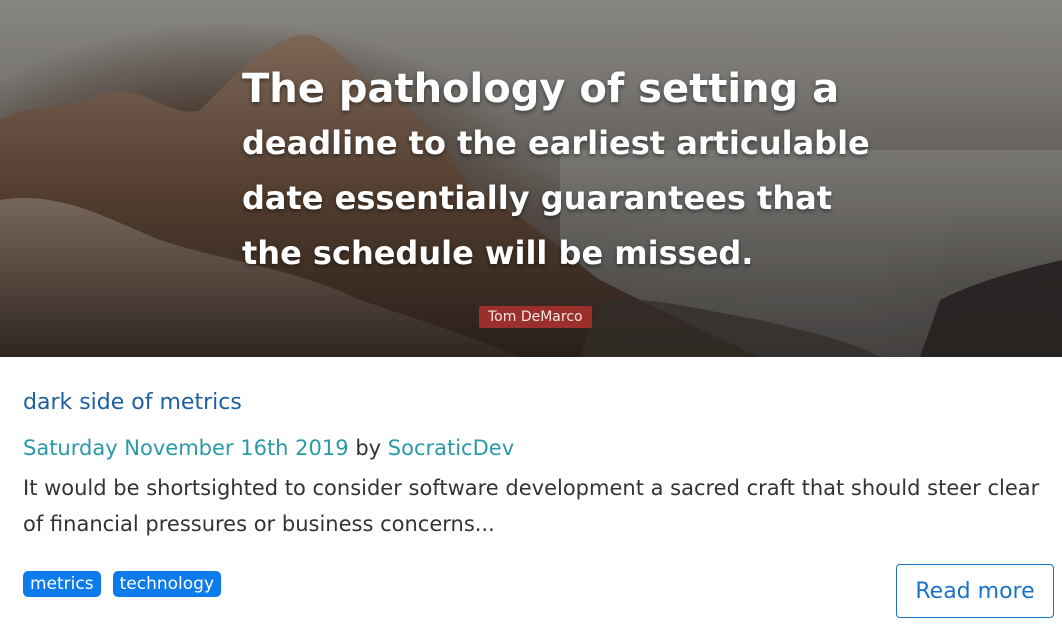  I want to click on quote-line: The pathology of setting a, so click(541, 89).